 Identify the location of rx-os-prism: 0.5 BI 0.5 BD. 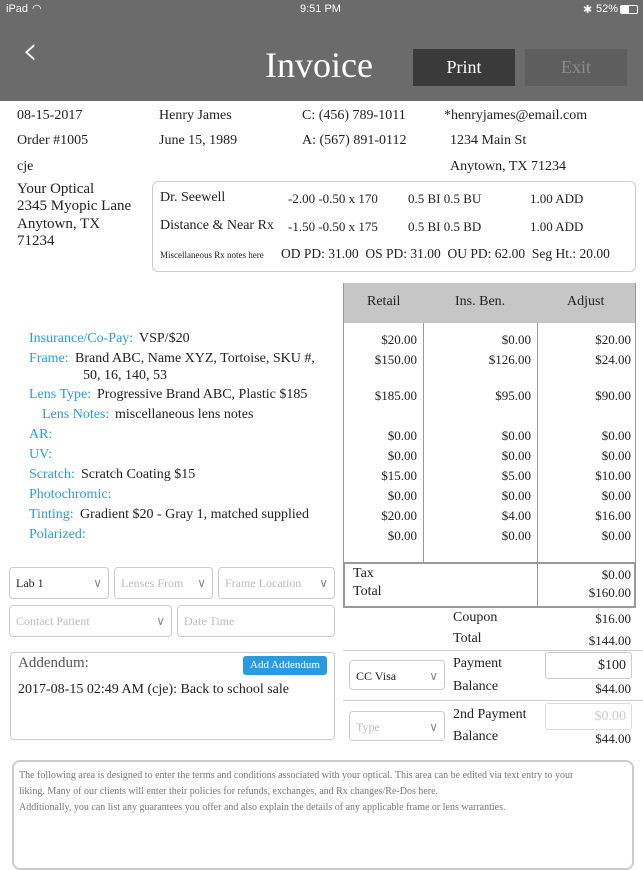
(445, 226).